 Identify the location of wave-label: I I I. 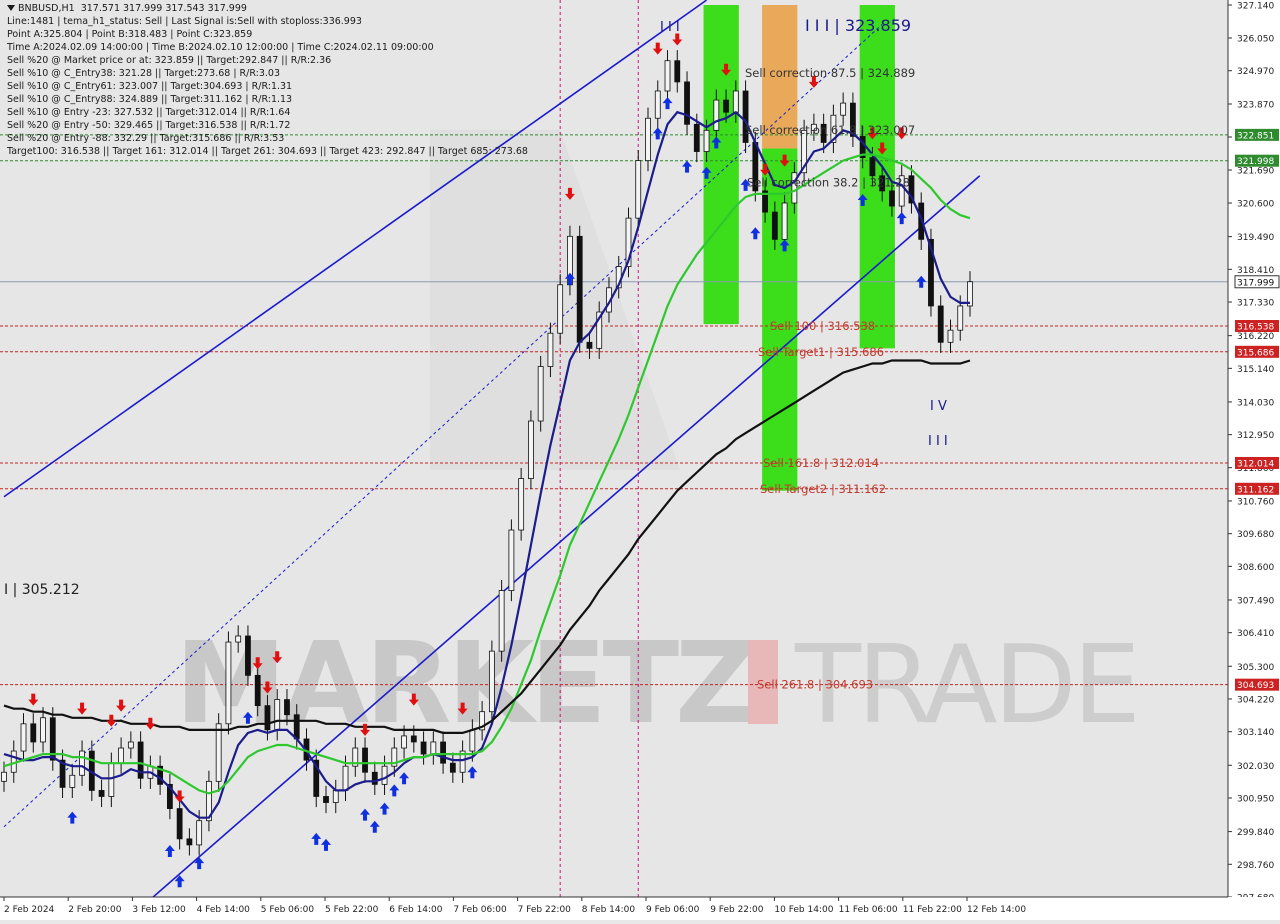
(938, 441).